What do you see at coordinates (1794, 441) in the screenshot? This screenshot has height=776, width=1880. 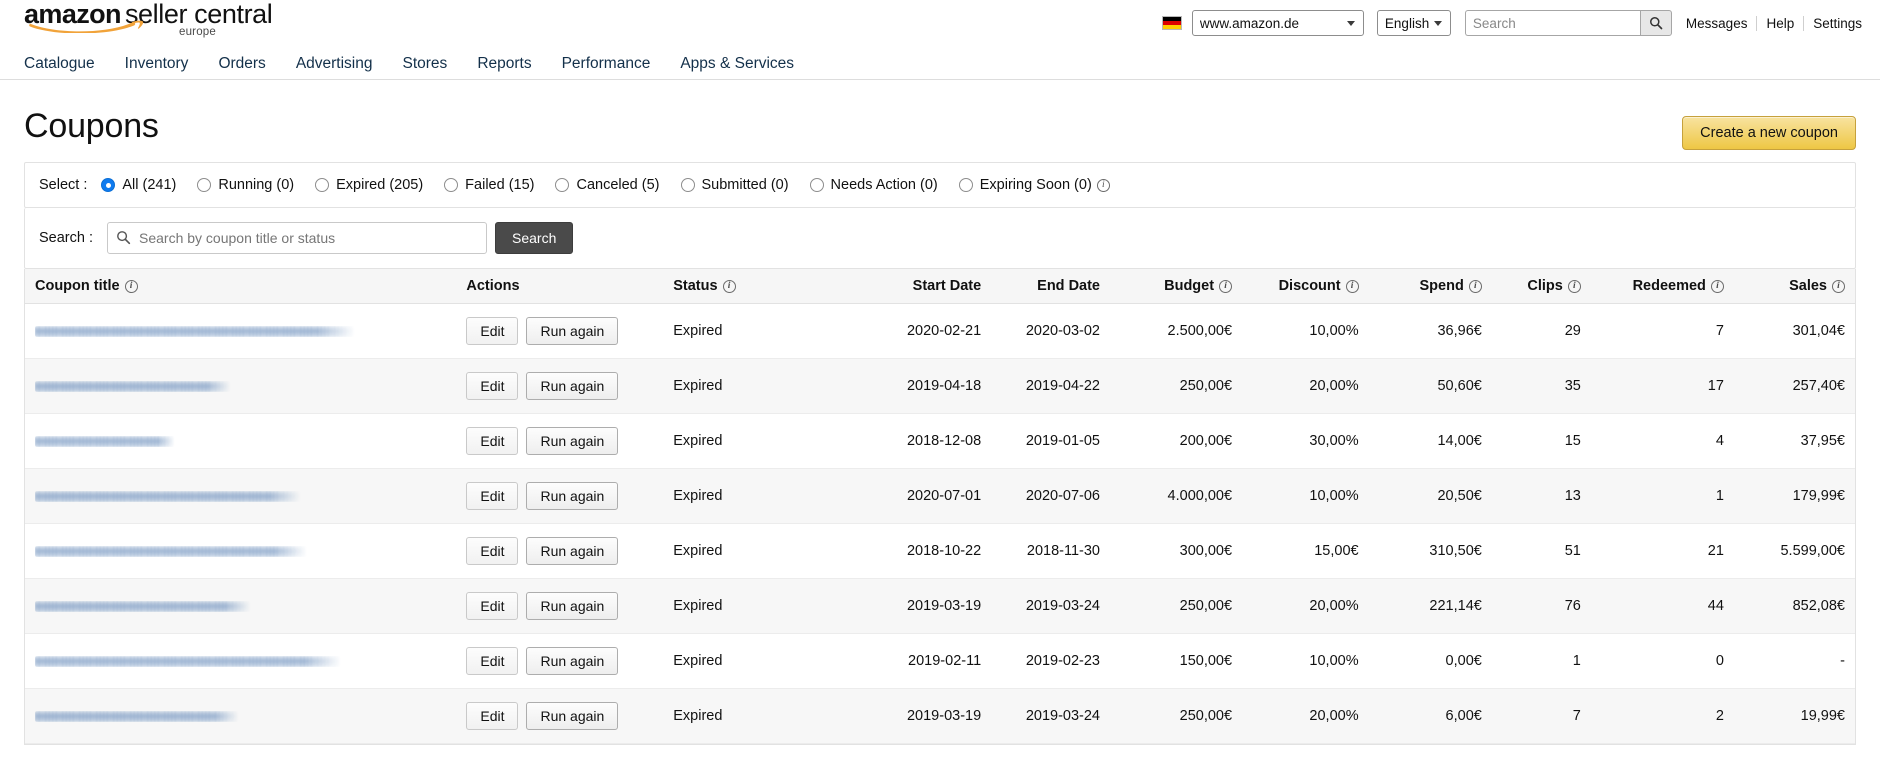 I see `cell-sales: 37,95€` at bounding box center [1794, 441].